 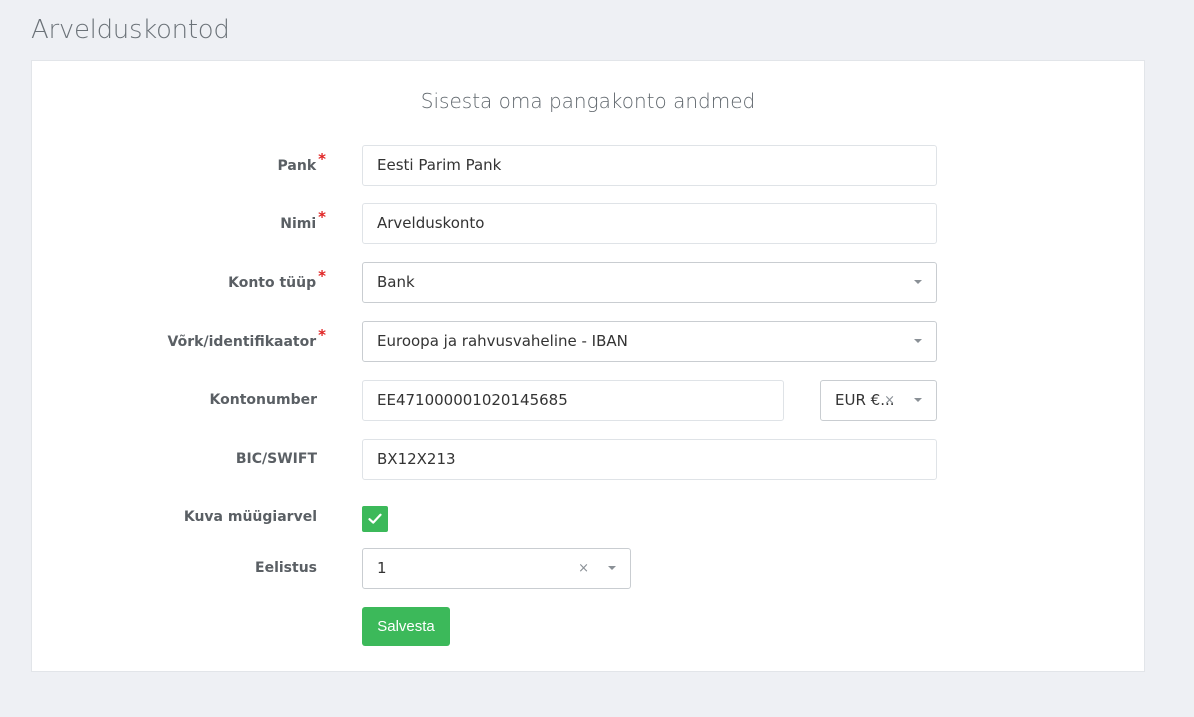 I want to click on check-icon, so click(x=375, y=518).